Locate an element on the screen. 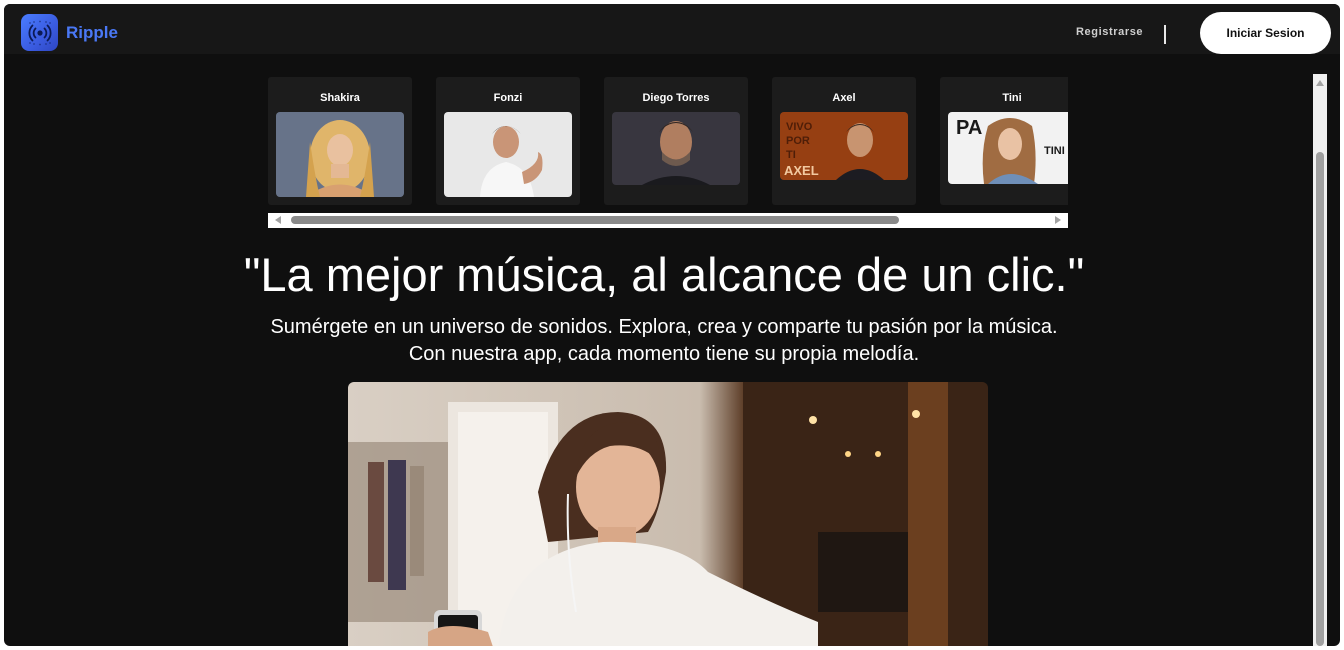 Image resolution: width=1344 pixels, height=650 pixels. artist-card: Tini PA TINI is located at coordinates (1004, 141).